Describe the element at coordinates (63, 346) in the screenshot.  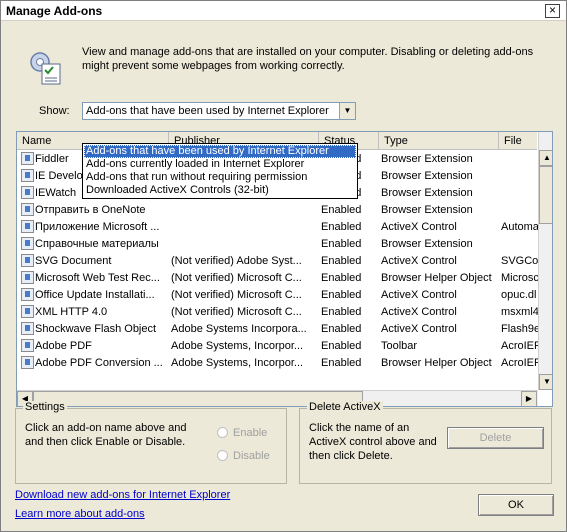
I see `cell-name: Adobe PDF` at that location.